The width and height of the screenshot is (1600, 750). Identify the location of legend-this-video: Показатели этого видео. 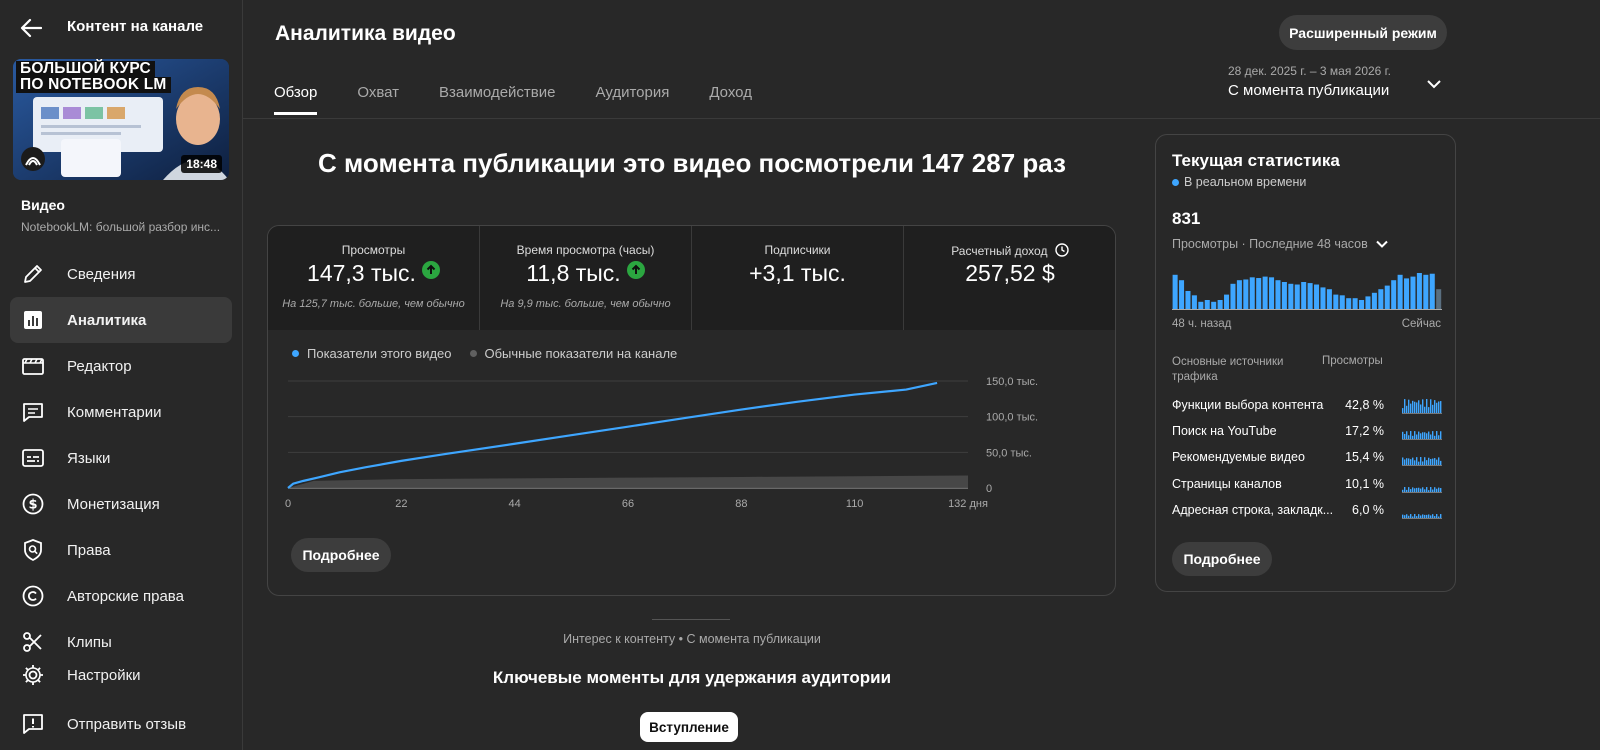
(372, 353).